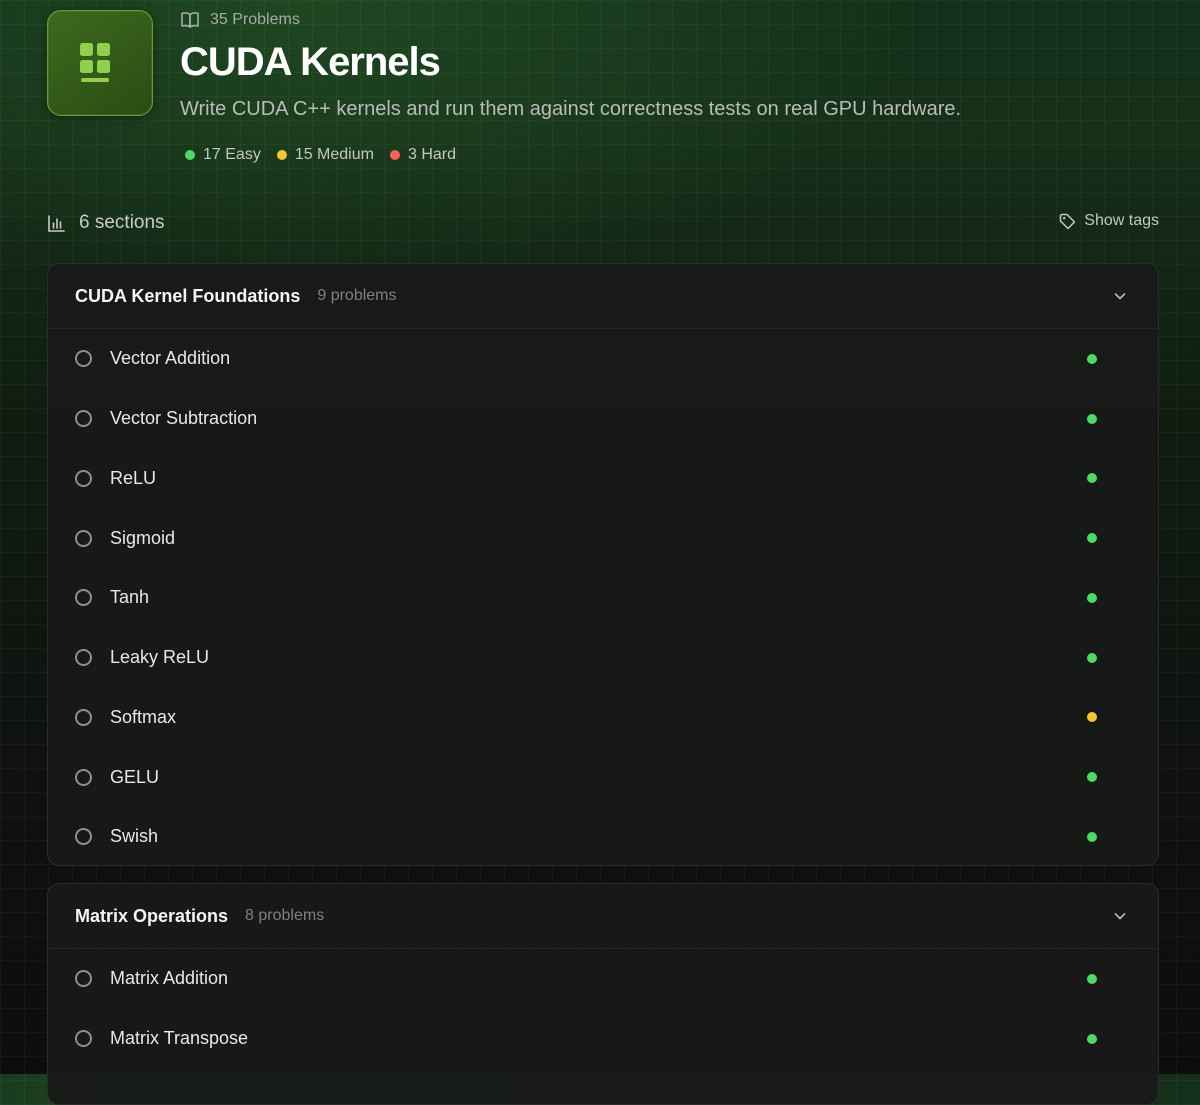  I want to click on problem-title: Leaky ReLU, so click(159, 657).